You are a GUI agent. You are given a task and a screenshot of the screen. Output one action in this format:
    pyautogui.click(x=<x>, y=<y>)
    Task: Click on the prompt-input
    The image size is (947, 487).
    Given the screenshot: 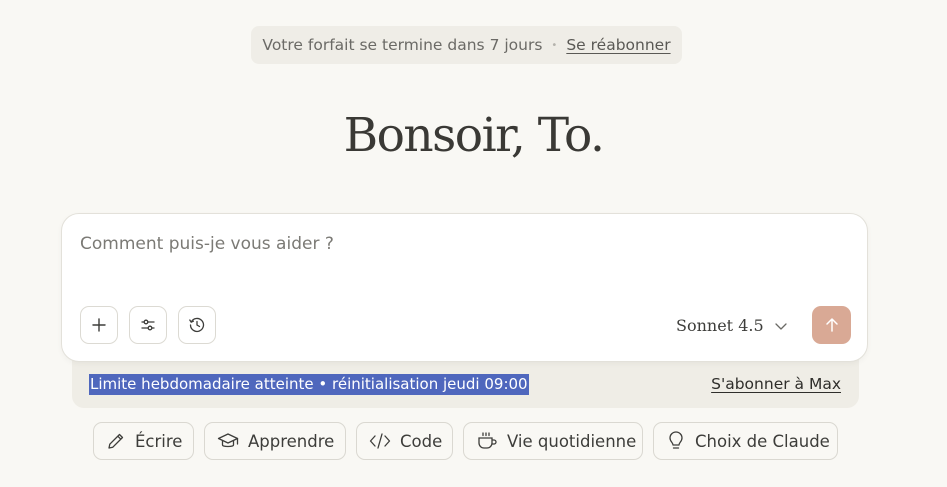 What is the action you would take?
    pyautogui.click(x=460, y=244)
    